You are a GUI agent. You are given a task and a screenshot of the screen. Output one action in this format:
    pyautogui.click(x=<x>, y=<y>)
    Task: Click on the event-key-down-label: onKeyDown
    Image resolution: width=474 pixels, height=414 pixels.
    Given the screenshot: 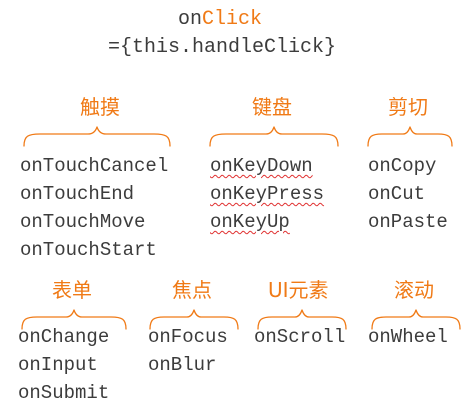 What is the action you would take?
    pyautogui.click(x=261, y=166)
    